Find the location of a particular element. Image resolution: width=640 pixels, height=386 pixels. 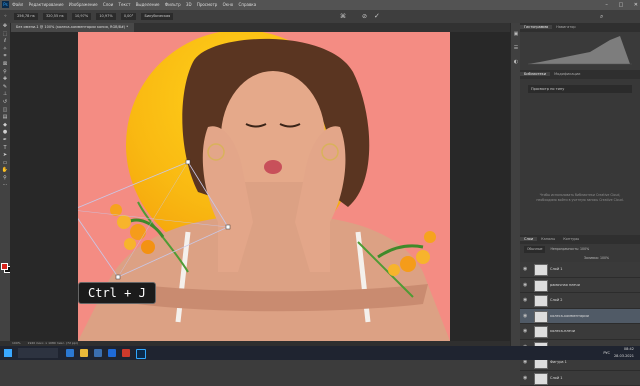

zoom-tool-icon: ⚲ is located at coordinates (5, 179).